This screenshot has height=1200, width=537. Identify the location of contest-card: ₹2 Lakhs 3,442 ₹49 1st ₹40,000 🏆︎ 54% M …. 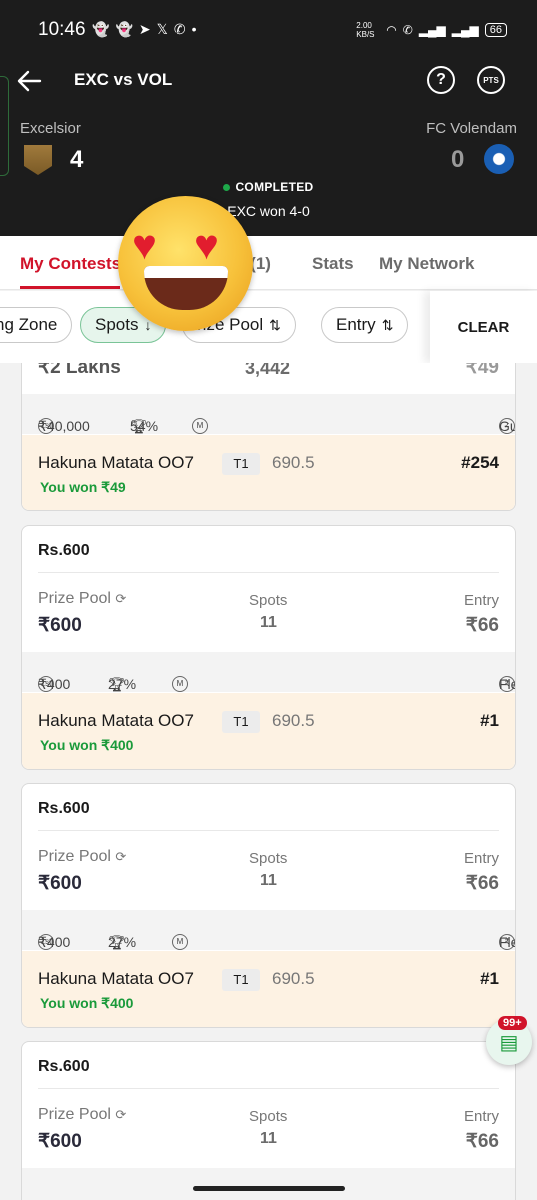
(268, 437).